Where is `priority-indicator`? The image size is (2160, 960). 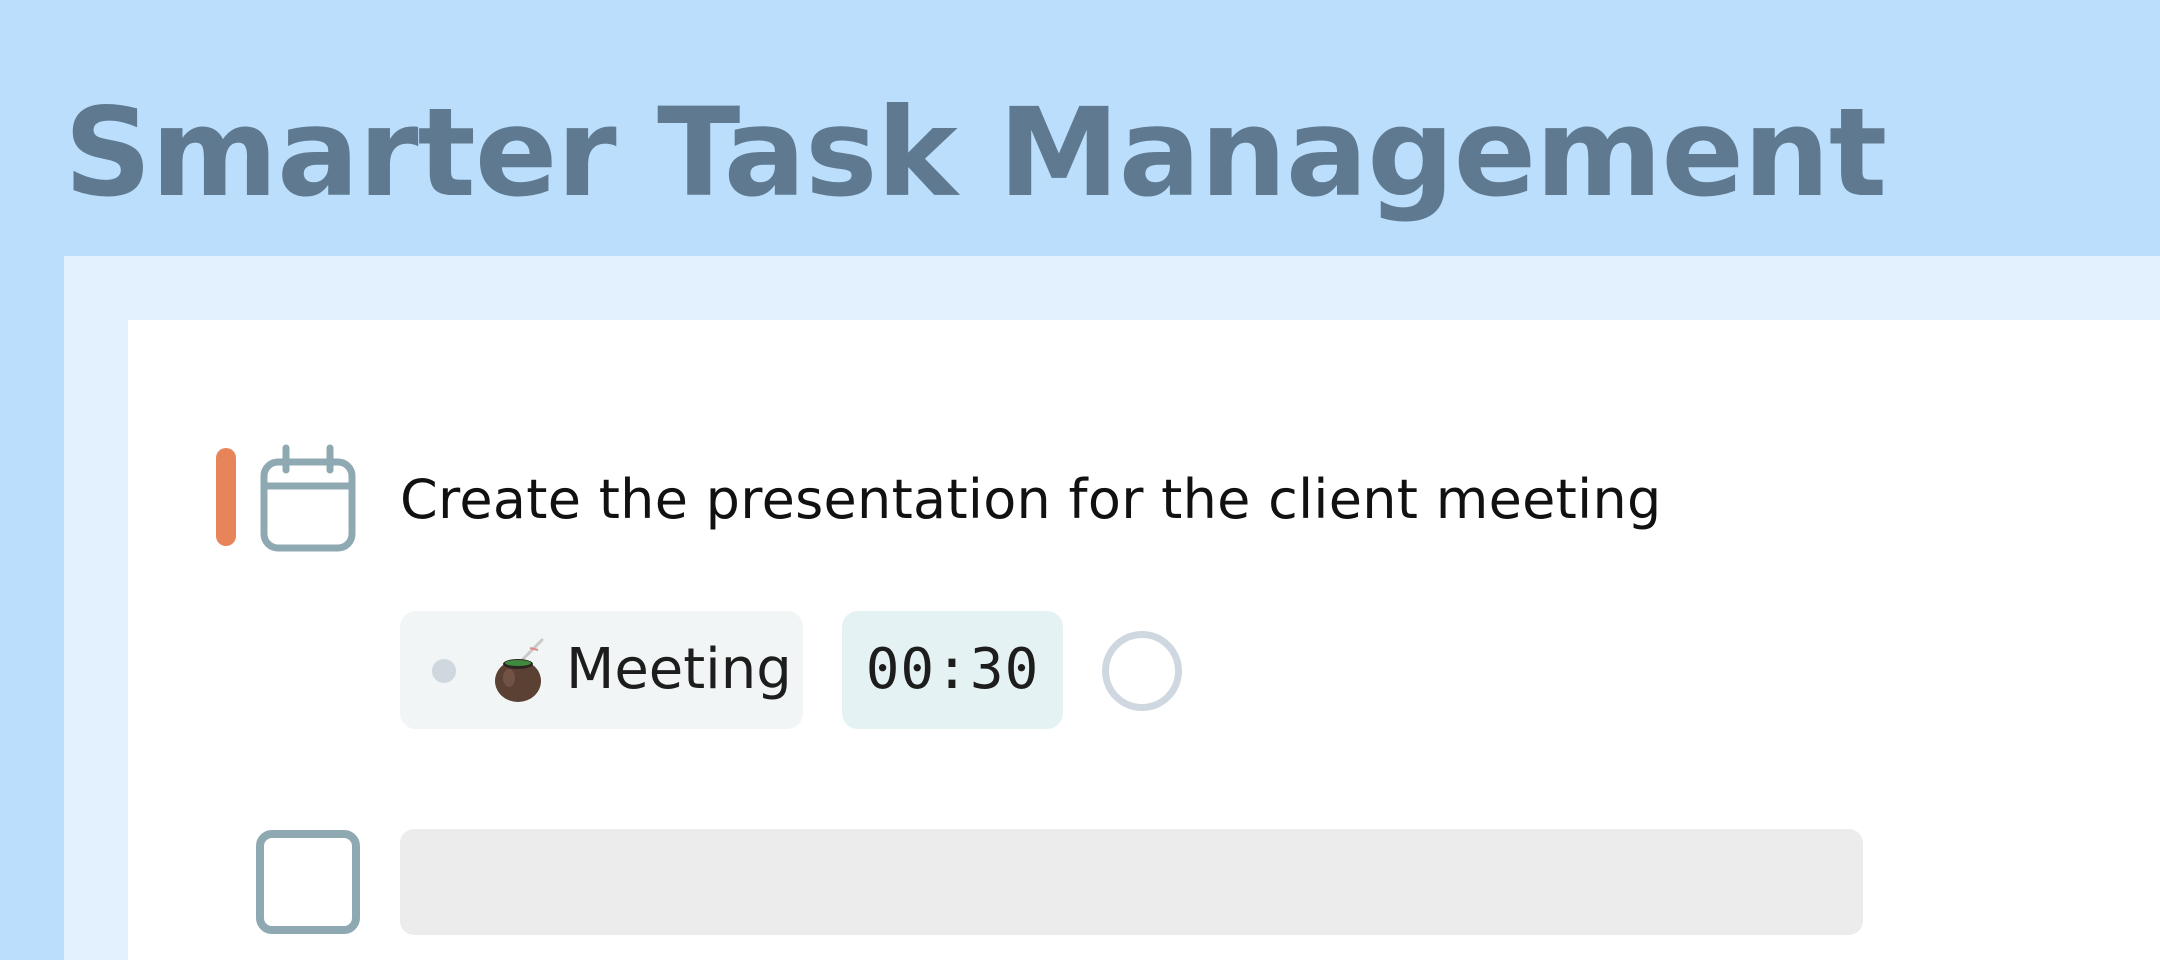 priority-indicator is located at coordinates (226, 497).